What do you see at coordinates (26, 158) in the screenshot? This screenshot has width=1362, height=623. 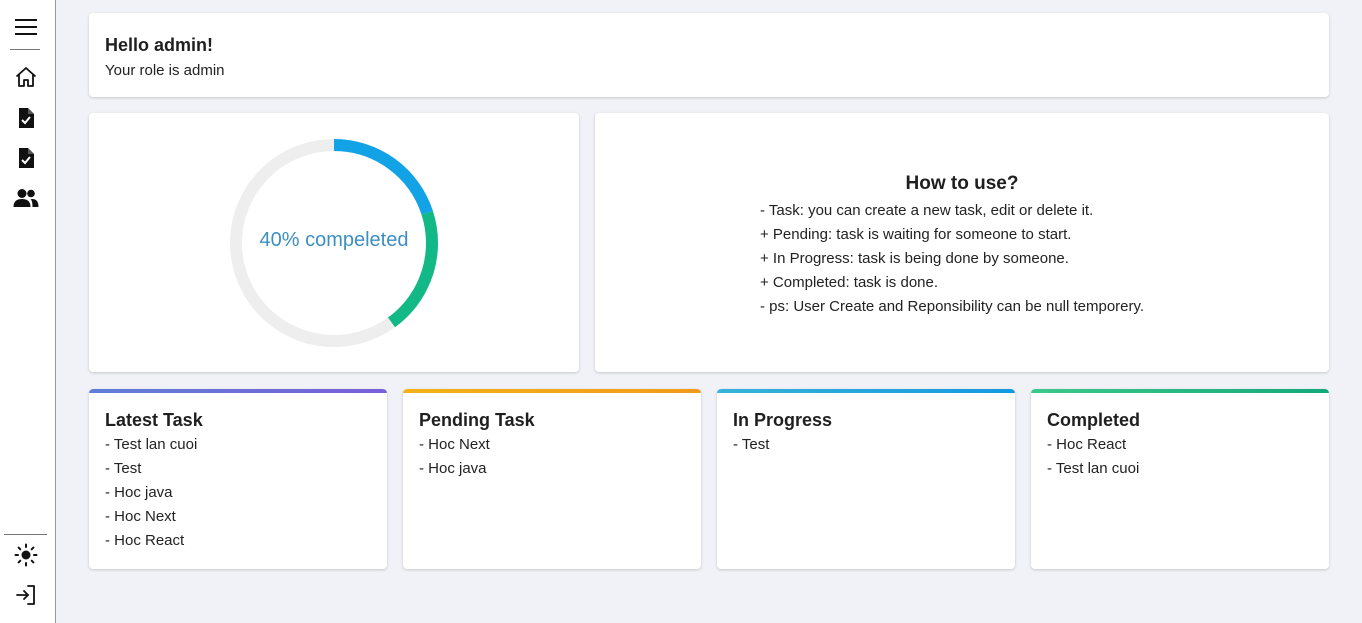 I see `pending-document-icon` at bounding box center [26, 158].